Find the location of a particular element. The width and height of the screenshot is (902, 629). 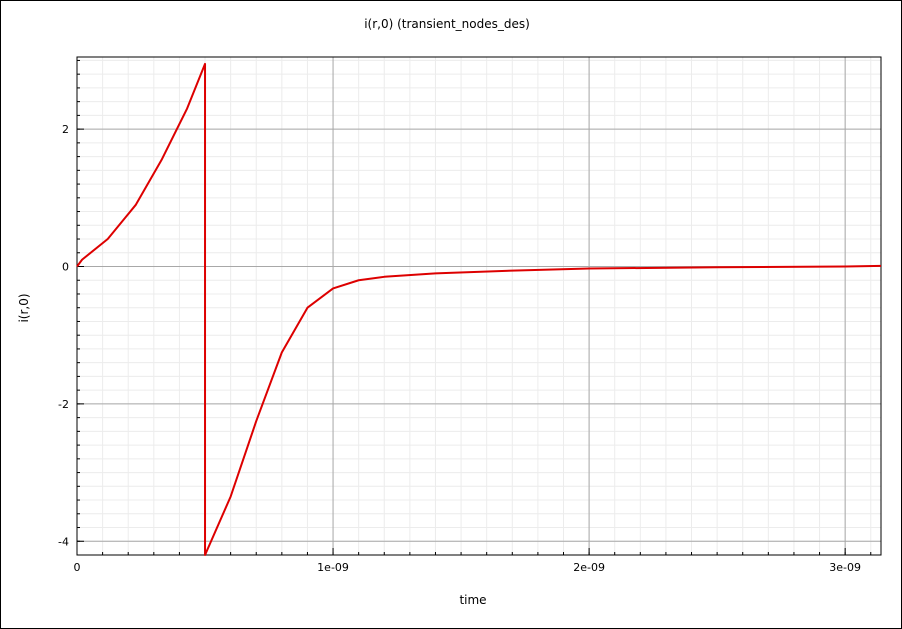

x-tick-label: 0 is located at coordinates (77, 567).